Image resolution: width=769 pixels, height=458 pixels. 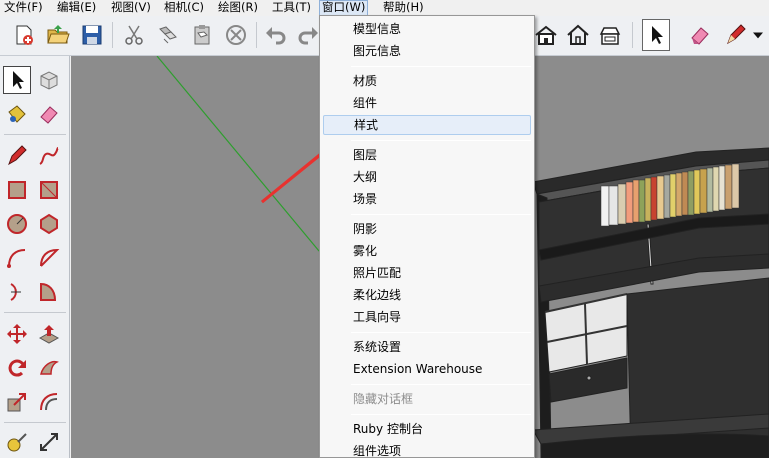 I want to click on polygon-icon, so click(x=49, y=224).